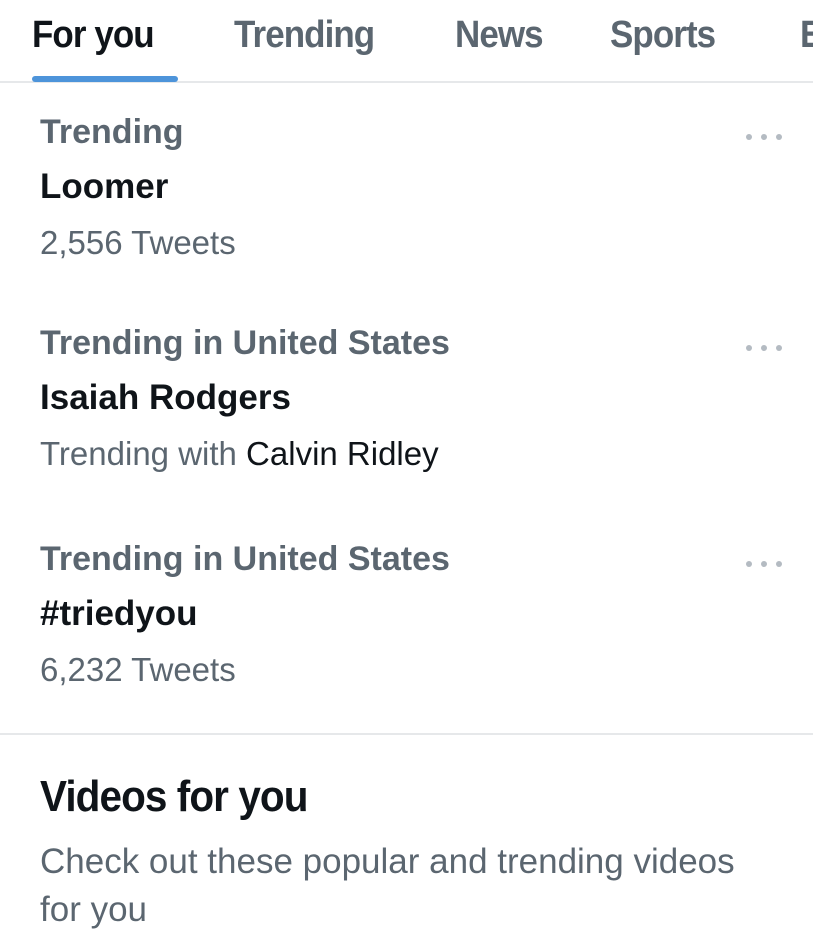 The width and height of the screenshot is (813, 937). What do you see at coordinates (174, 796) in the screenshot?
I see `videos-section-title: Videos for you` at bounding box center [174, 796].